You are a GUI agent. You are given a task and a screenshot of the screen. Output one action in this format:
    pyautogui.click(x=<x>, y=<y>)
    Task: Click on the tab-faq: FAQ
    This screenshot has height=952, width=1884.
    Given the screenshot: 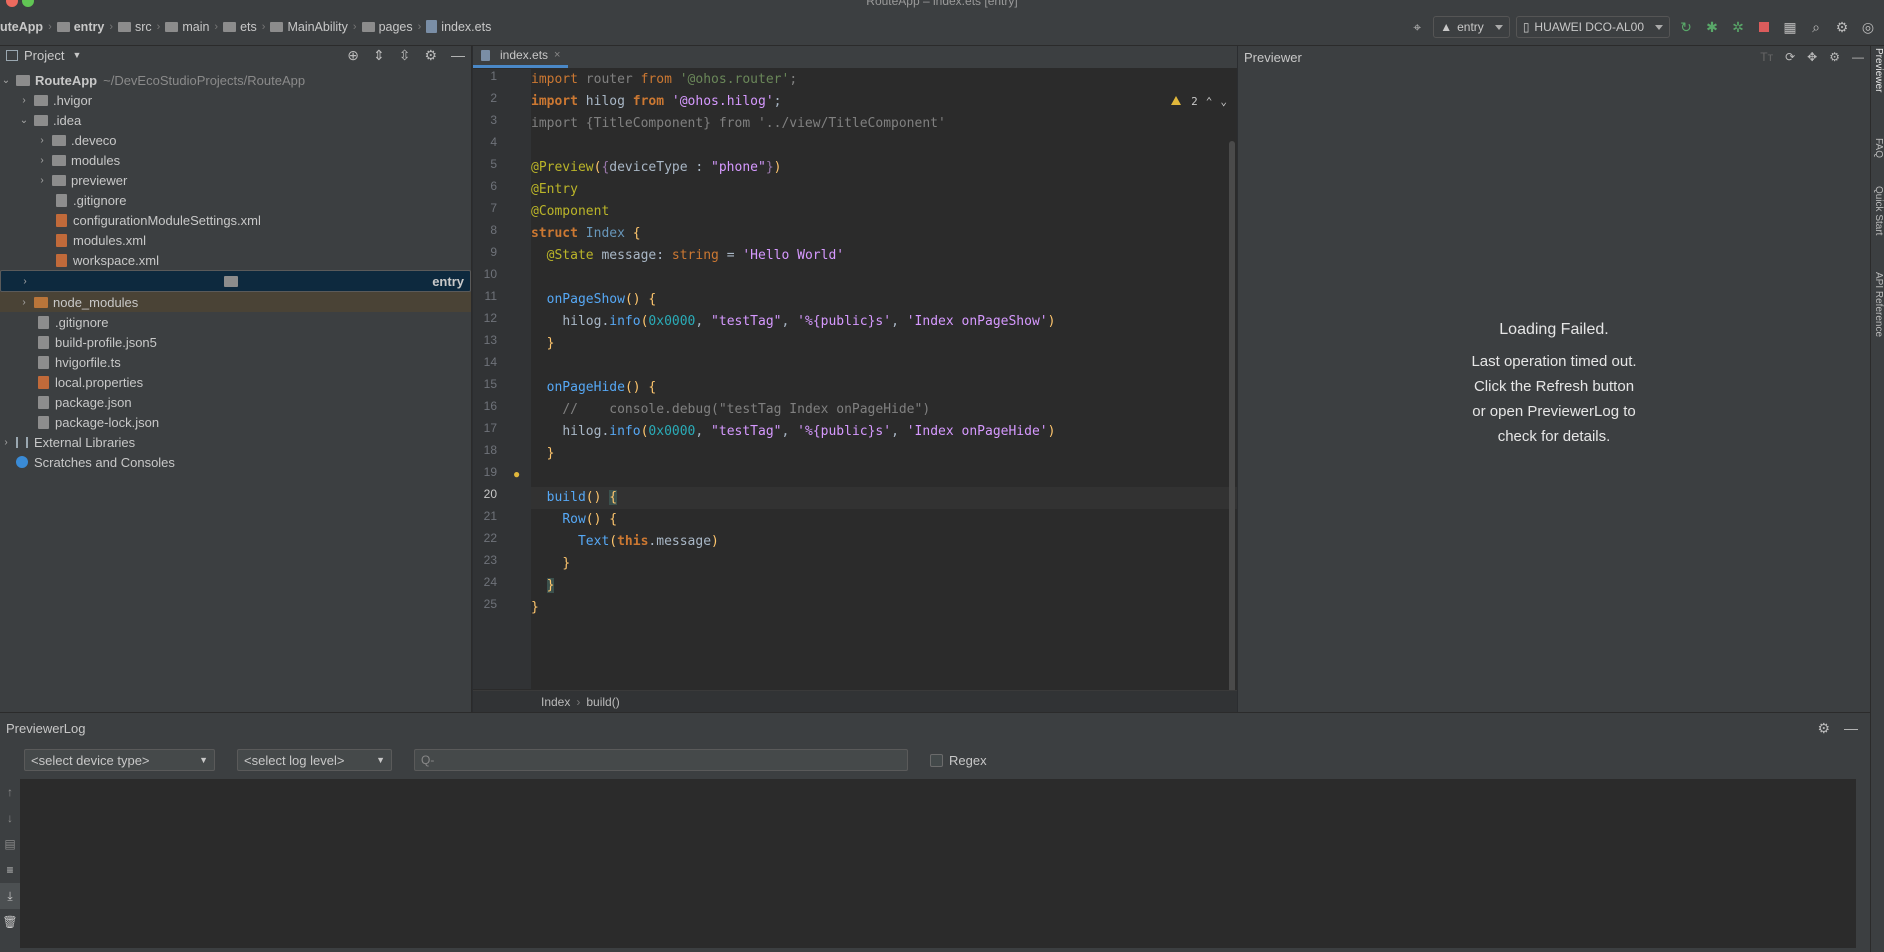 What is the action you would take?
    pyautogui.click(x=1878, y=148)
    